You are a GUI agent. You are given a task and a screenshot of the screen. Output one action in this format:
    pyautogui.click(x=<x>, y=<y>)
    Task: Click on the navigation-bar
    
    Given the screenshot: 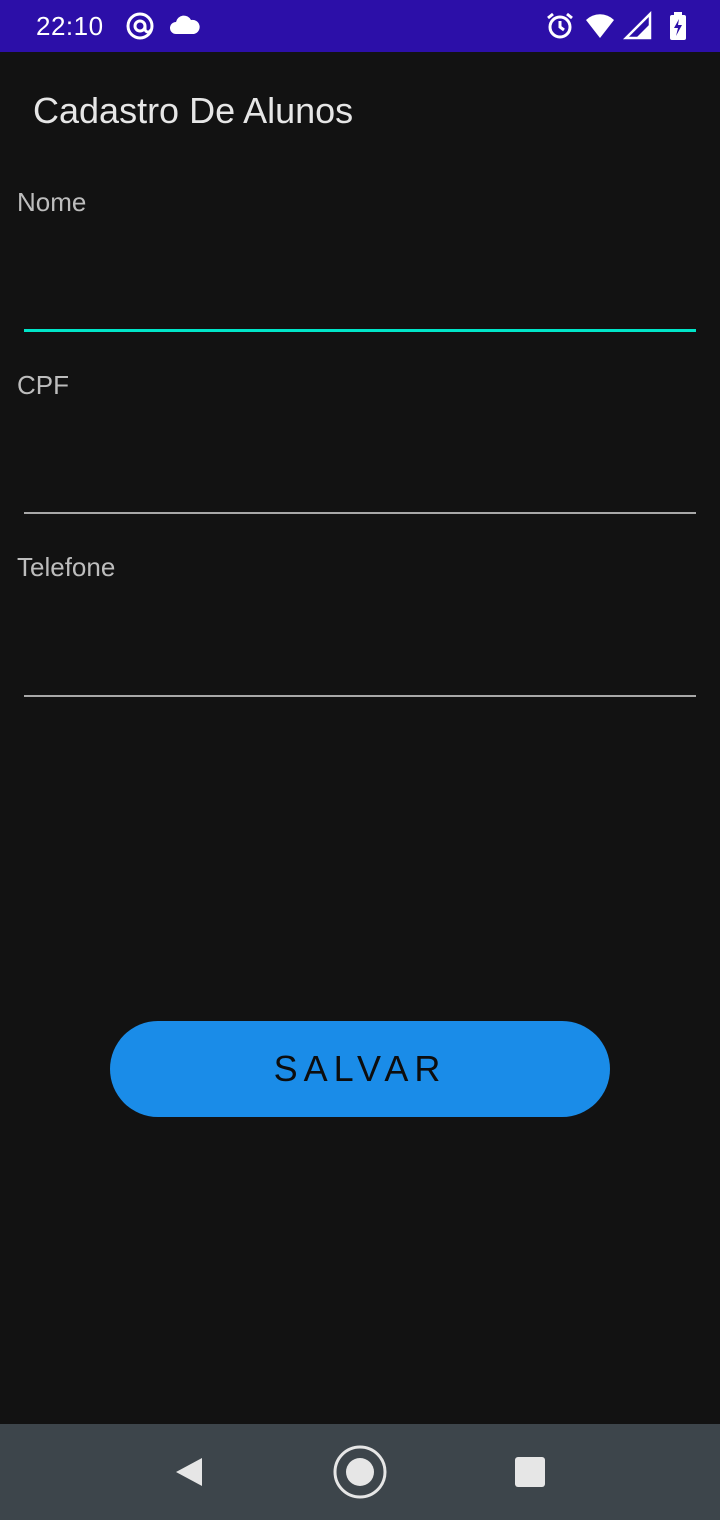 What is the action you would take?
    pyautogui.click(x=360, y=1472)
    